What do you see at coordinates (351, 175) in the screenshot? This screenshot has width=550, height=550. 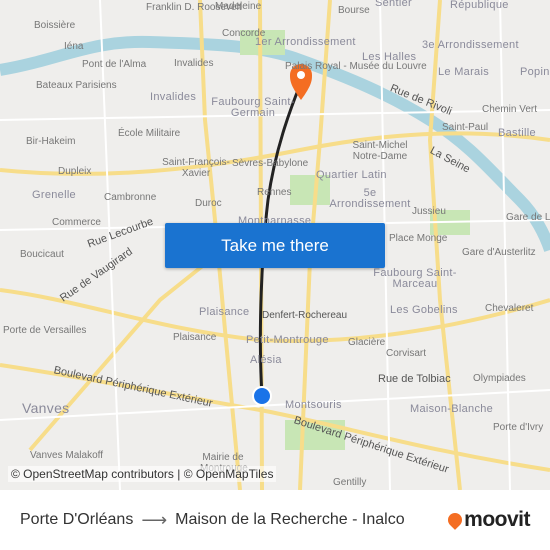 I see `map-label: Quartier Latin` at bounding box center [351, 175].